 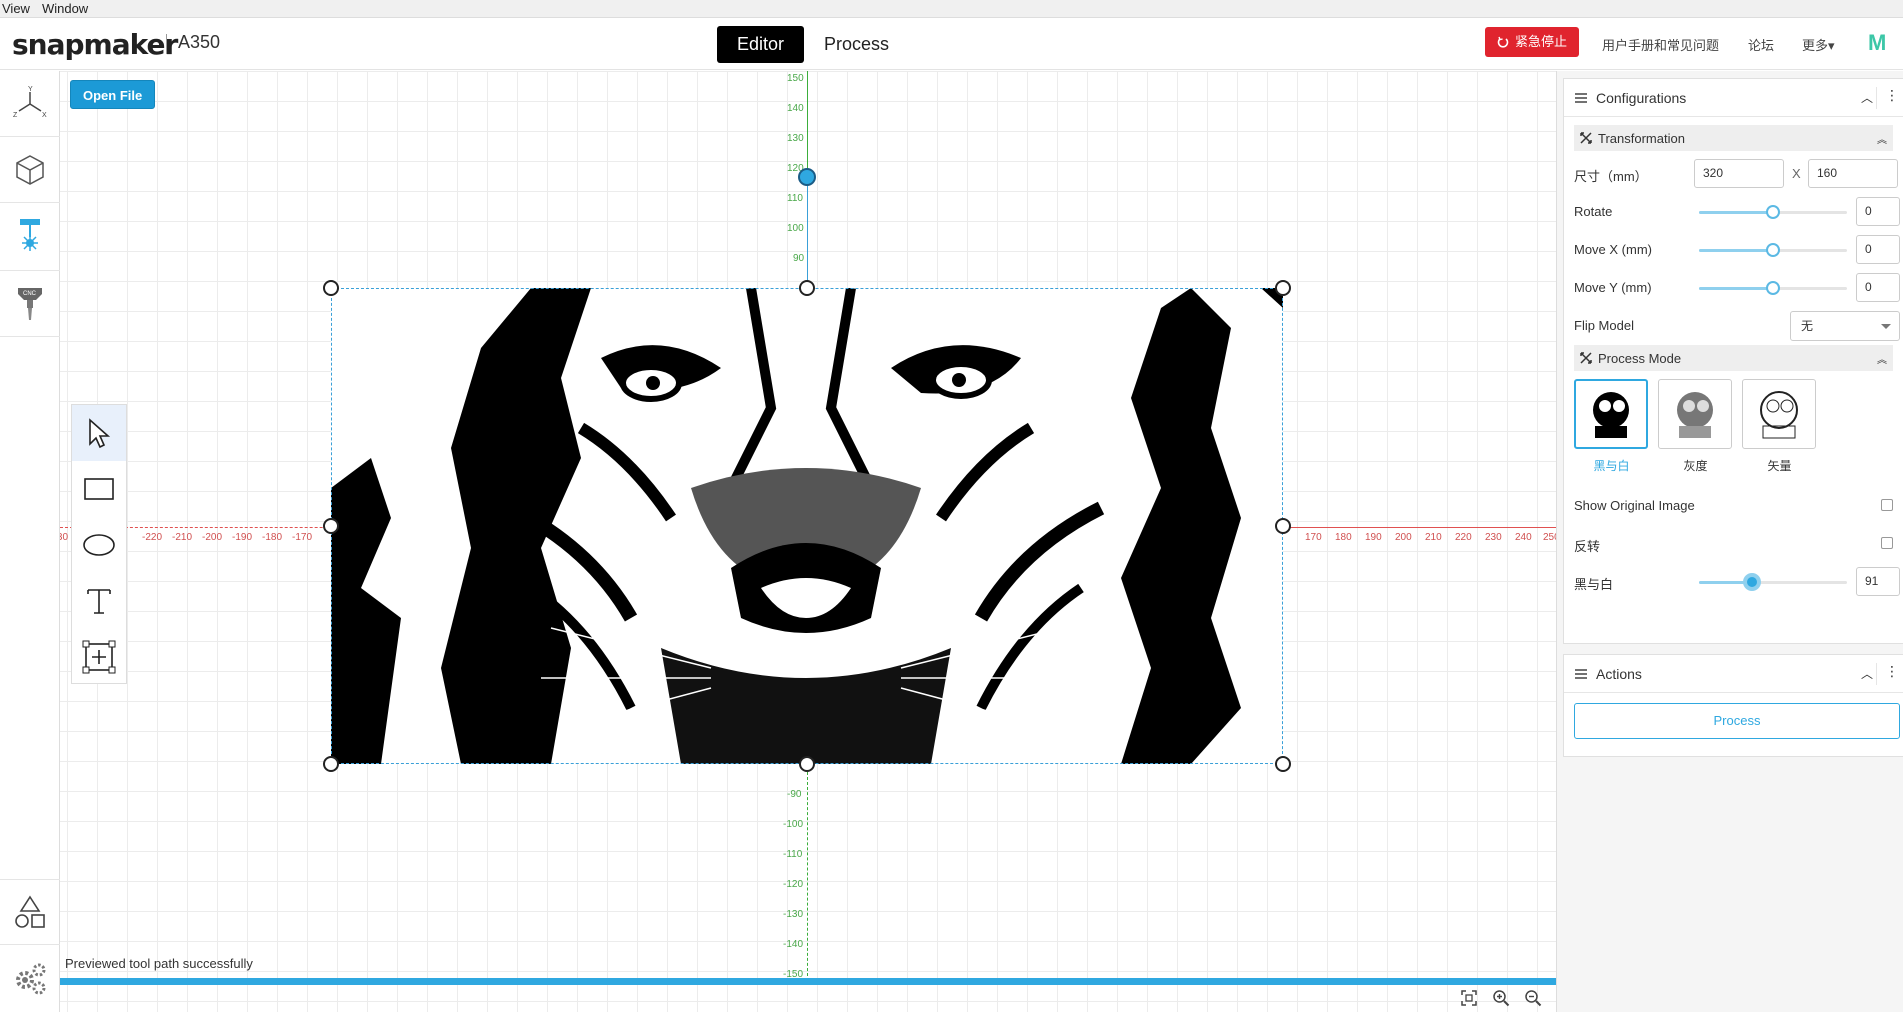 I want to click on bw-threshold-label: 黑与白, so click(x=1594, y=584).